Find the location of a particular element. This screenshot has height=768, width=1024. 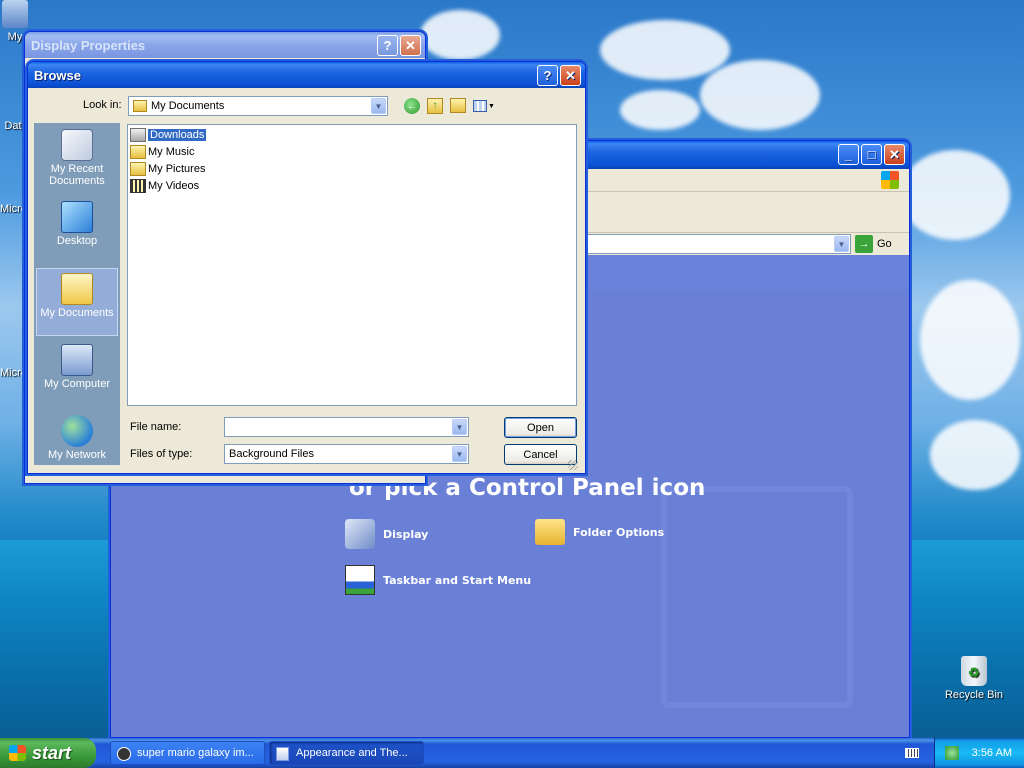

display-properties-titlebar: Display Properties ? ✕ is located at coordinates (225, 45).